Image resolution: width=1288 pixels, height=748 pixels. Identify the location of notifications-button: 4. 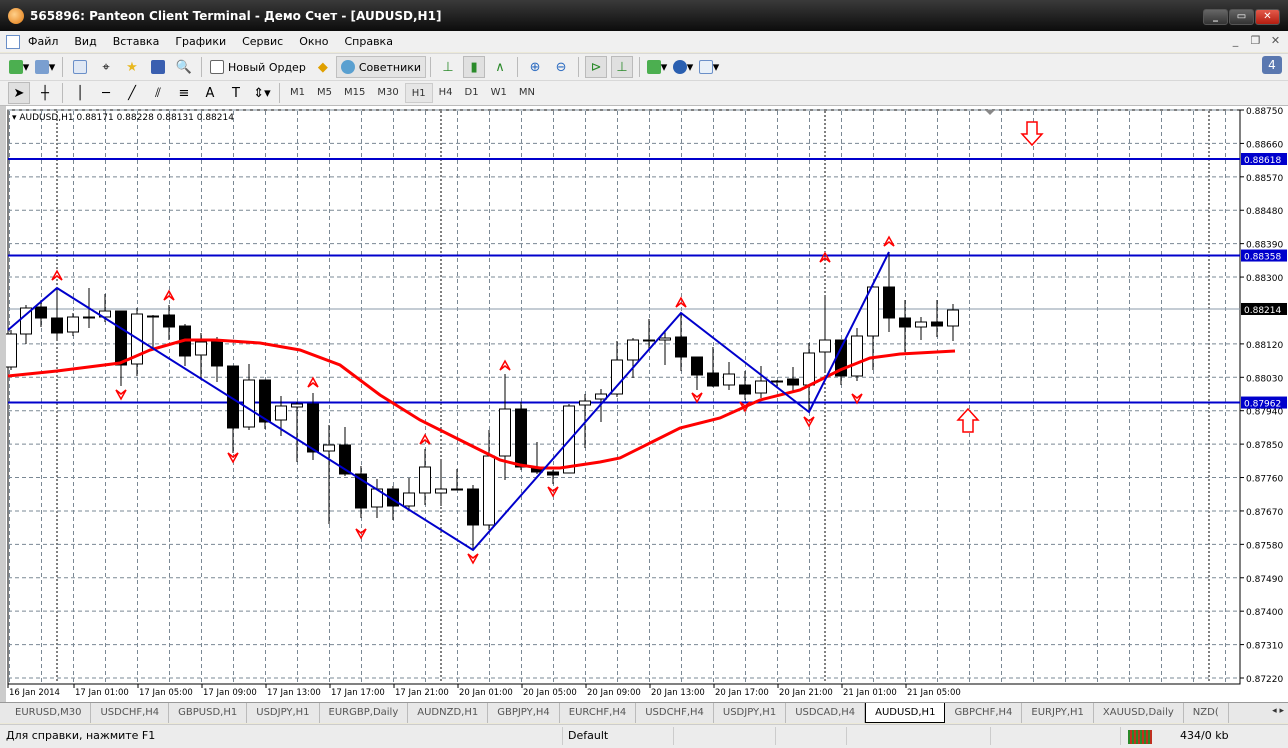
(1272, 65).